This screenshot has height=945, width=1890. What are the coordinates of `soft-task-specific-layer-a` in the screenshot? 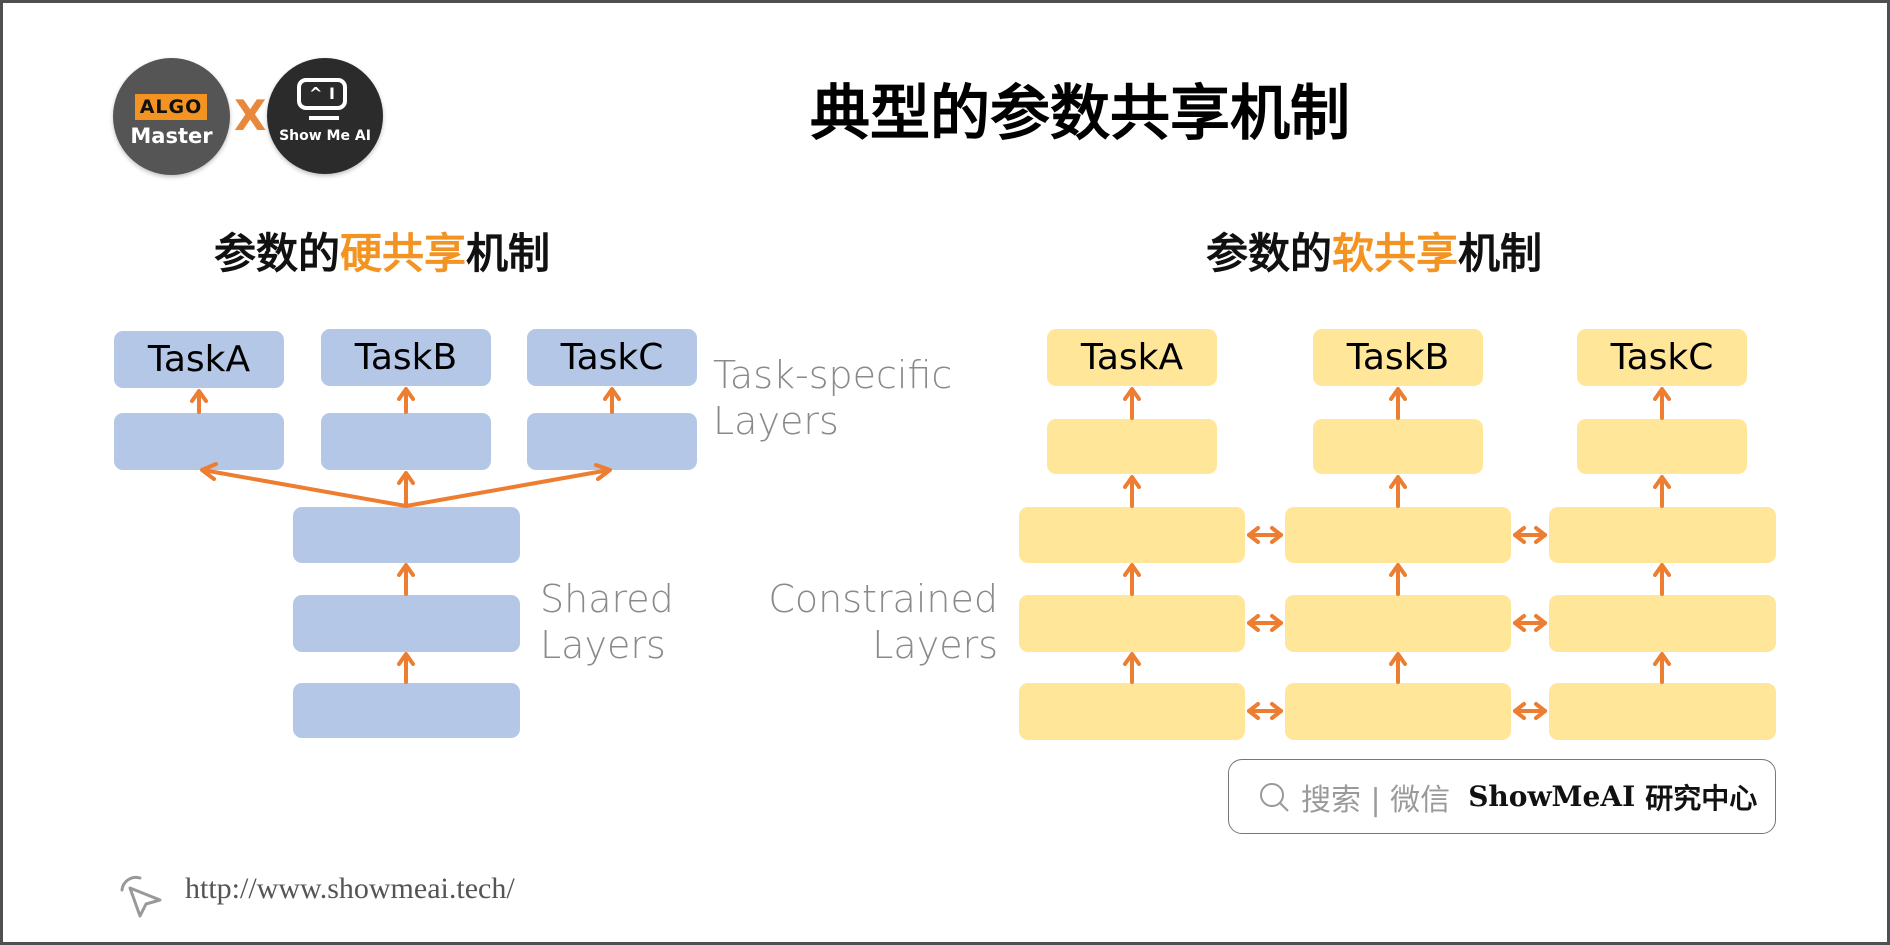 It's located at (1132, 446).